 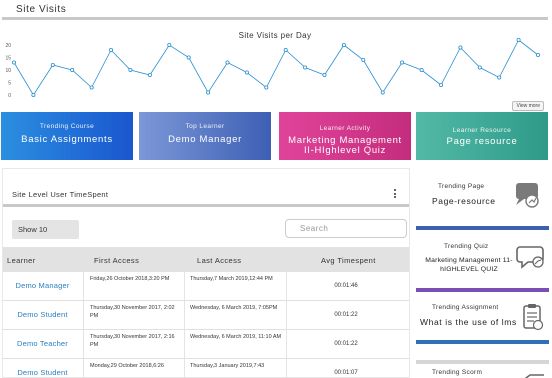 I want to click on quiz-chat-icon, so click(x=530, y=257).